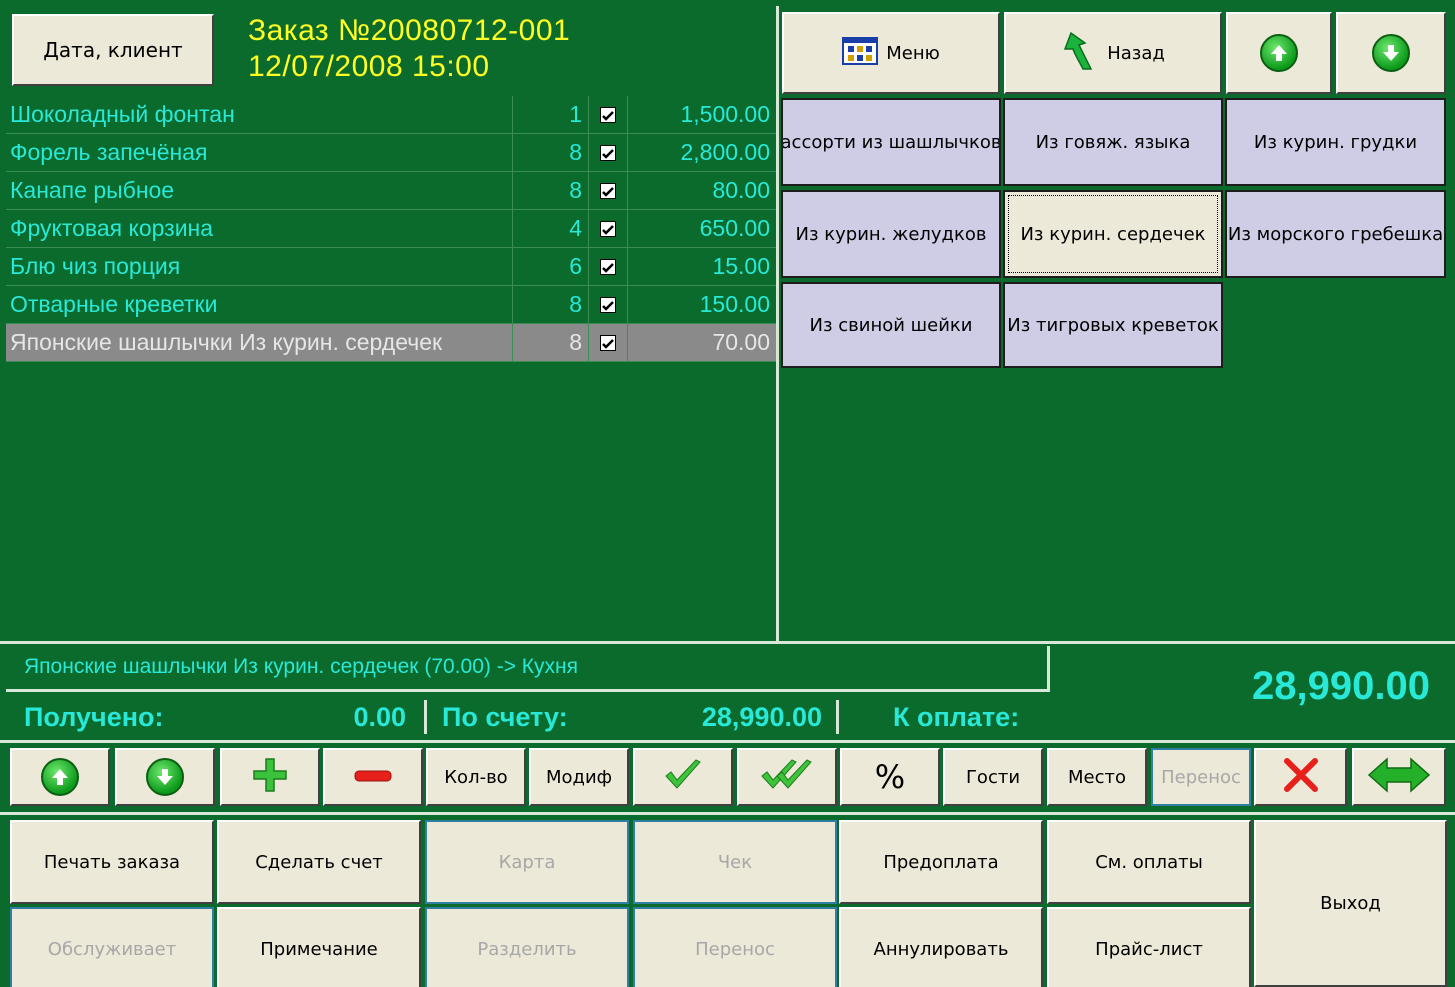 This screenshot has width=1455, height=987. What do you see at coordinates (1113, 142) in the screenshot?
I see `category-button: Из говяж. языка` at bounding box center [1113, 142].